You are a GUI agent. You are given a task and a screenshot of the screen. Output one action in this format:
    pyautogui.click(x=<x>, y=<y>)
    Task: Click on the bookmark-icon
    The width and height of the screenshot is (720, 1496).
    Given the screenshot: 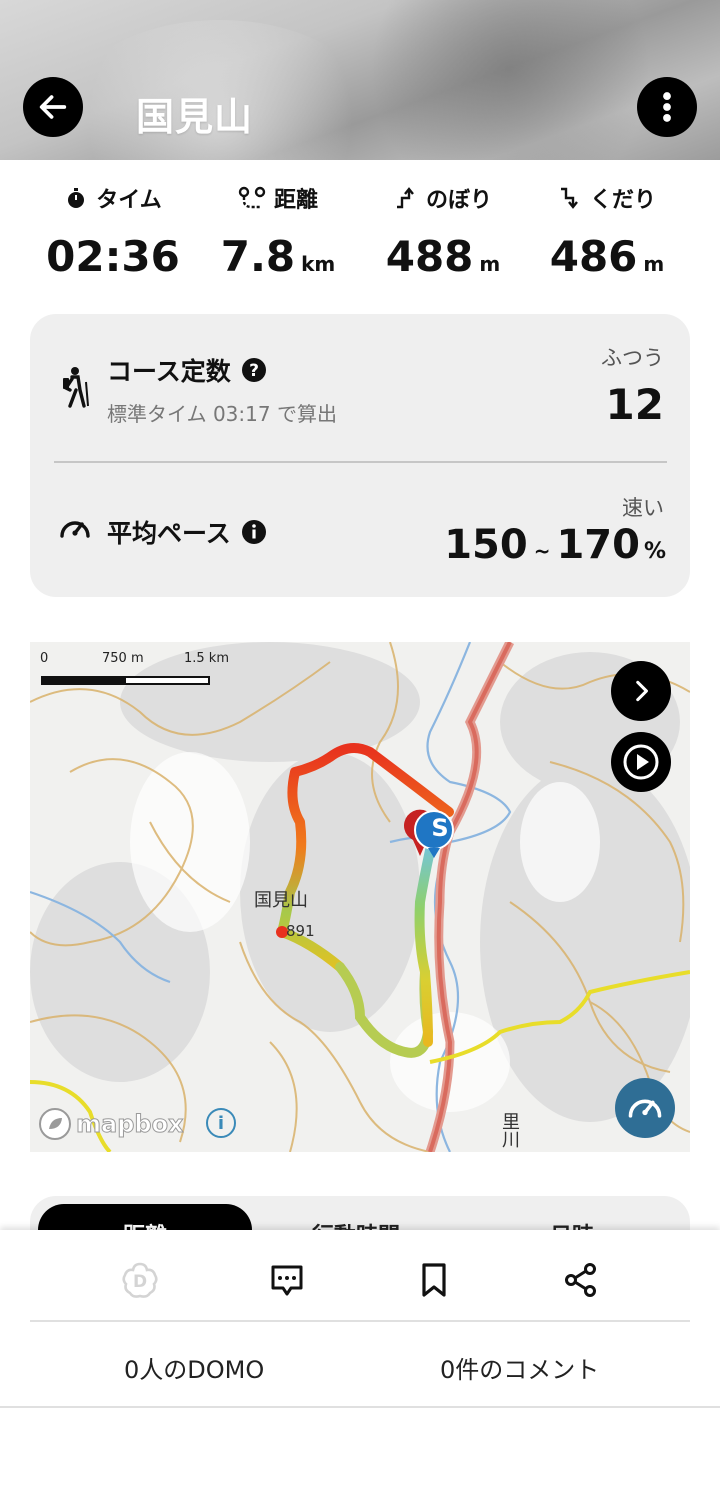 What is the action you would take?
    pyautogui.click(x=434, y=1280)
    